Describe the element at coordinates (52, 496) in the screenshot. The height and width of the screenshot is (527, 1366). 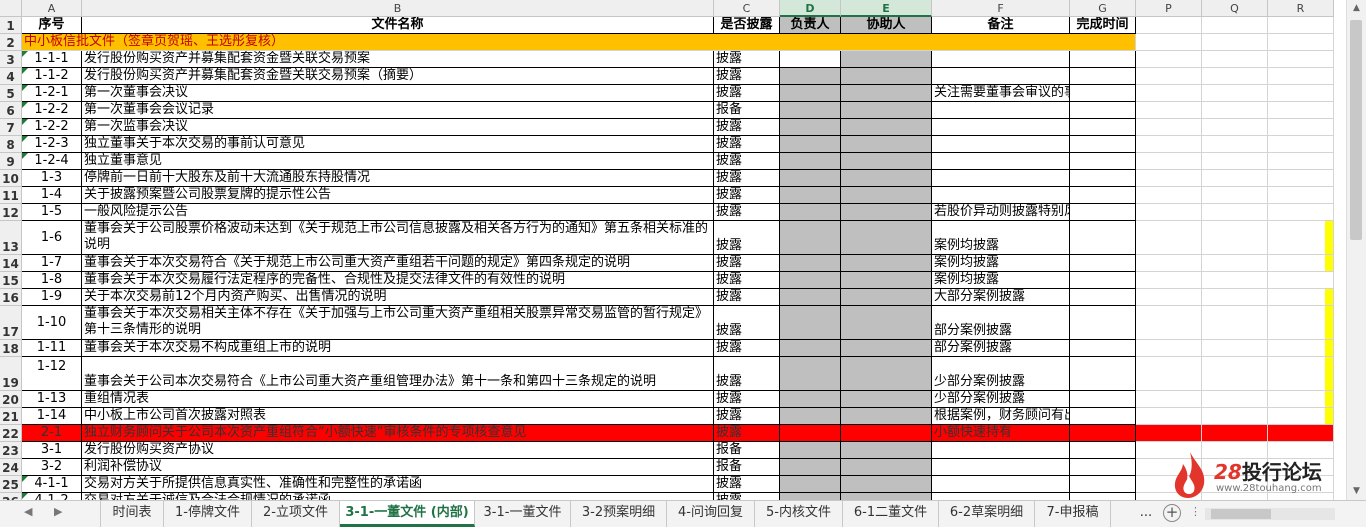
I see `cell-a: 4-1-2` at that location.